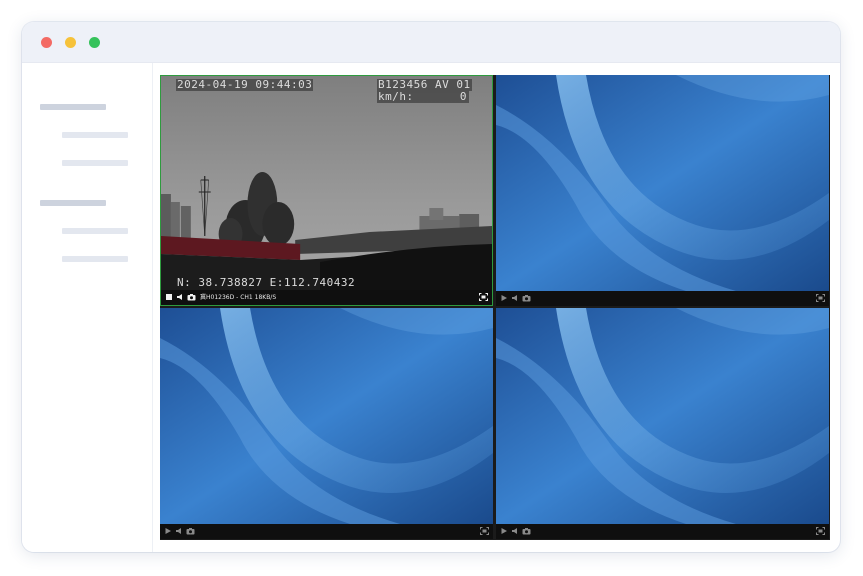 The height and width of the screenshot is (576, 863). What do you see at coordinates (431, 42) in the screenshot?
I see `title-bar` at bounding box center [431, 42].